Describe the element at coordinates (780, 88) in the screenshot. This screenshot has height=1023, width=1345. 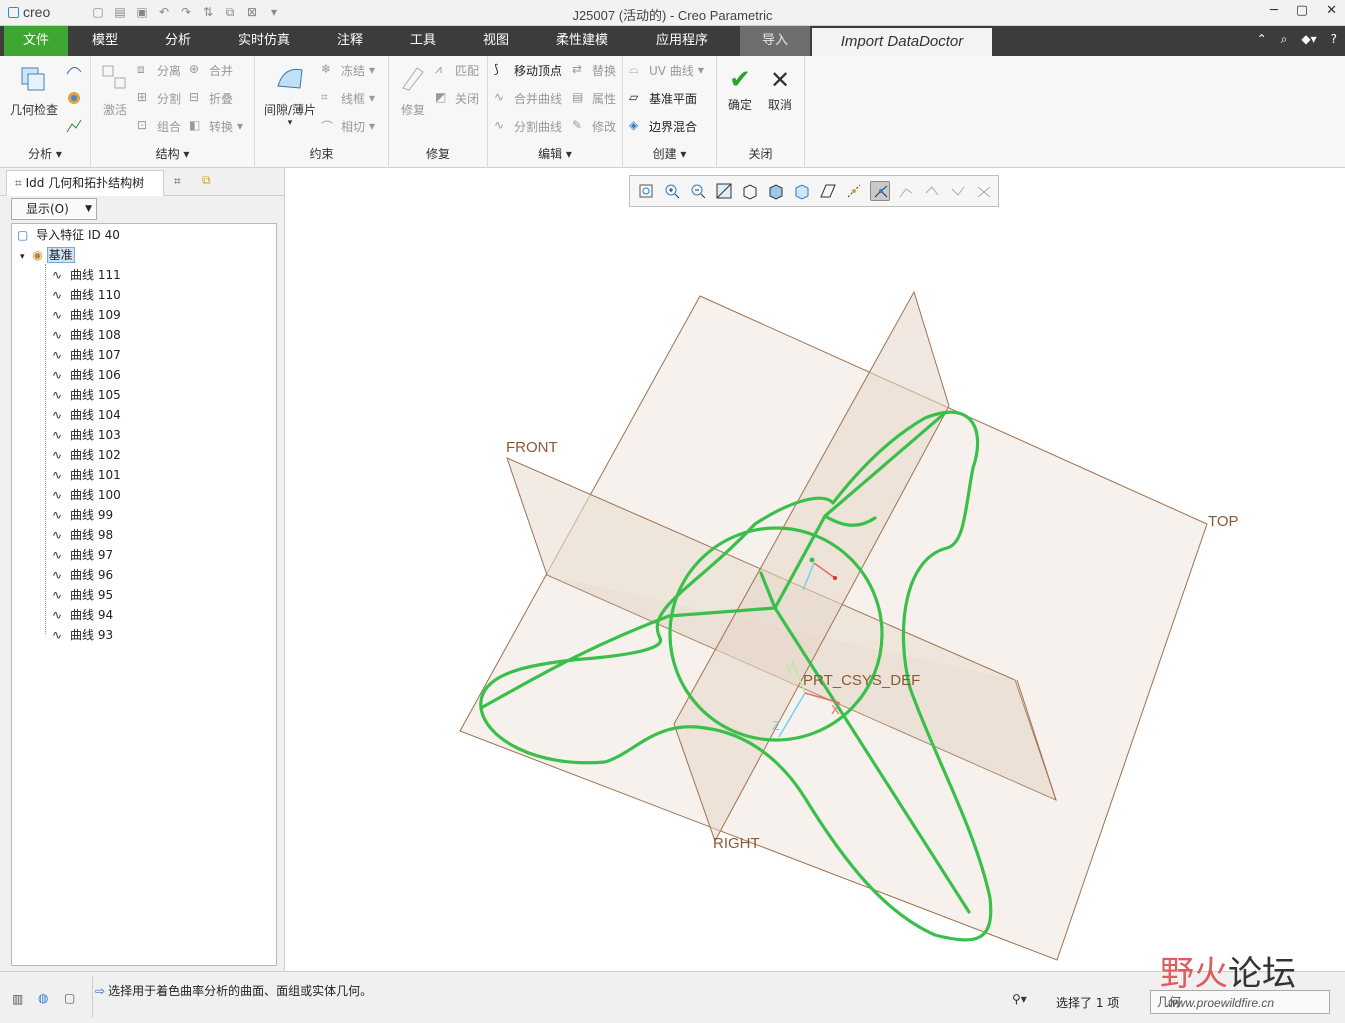
I see `cancel-button: ✕ 取消` at that location.